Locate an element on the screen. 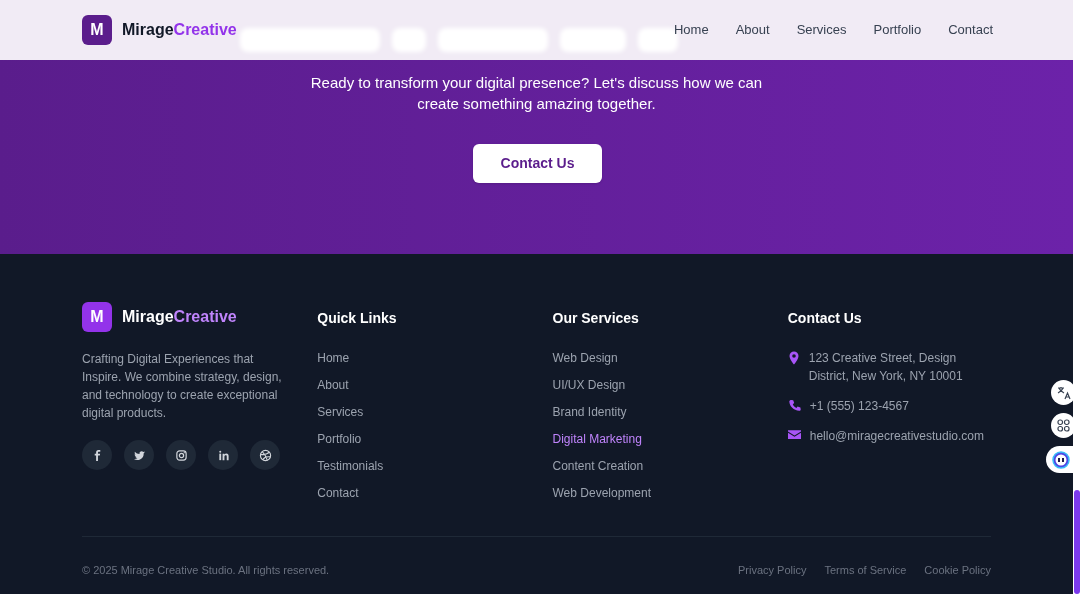 The width and height of the screenshot is (1080, 594). footer-link: Web Design is located at coordinates (585, 358).